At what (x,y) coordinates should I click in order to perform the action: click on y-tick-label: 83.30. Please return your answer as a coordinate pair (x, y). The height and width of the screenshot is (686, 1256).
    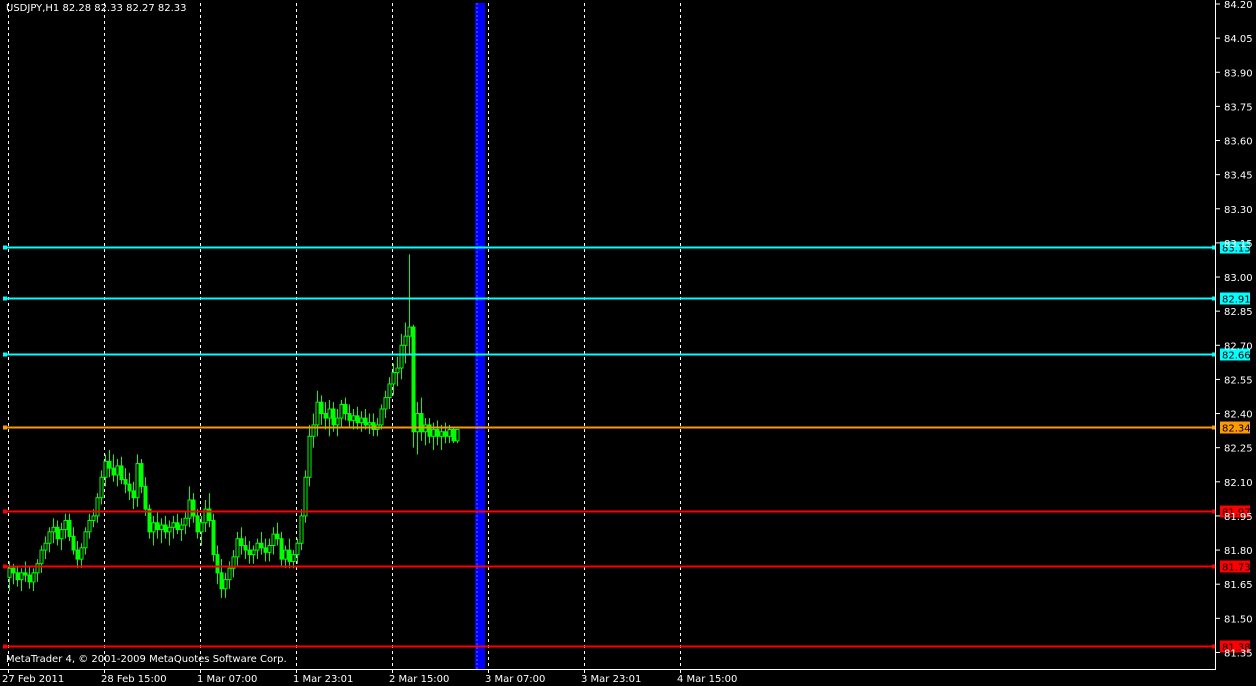
    Looking at the image, I should click on (1238, 210).